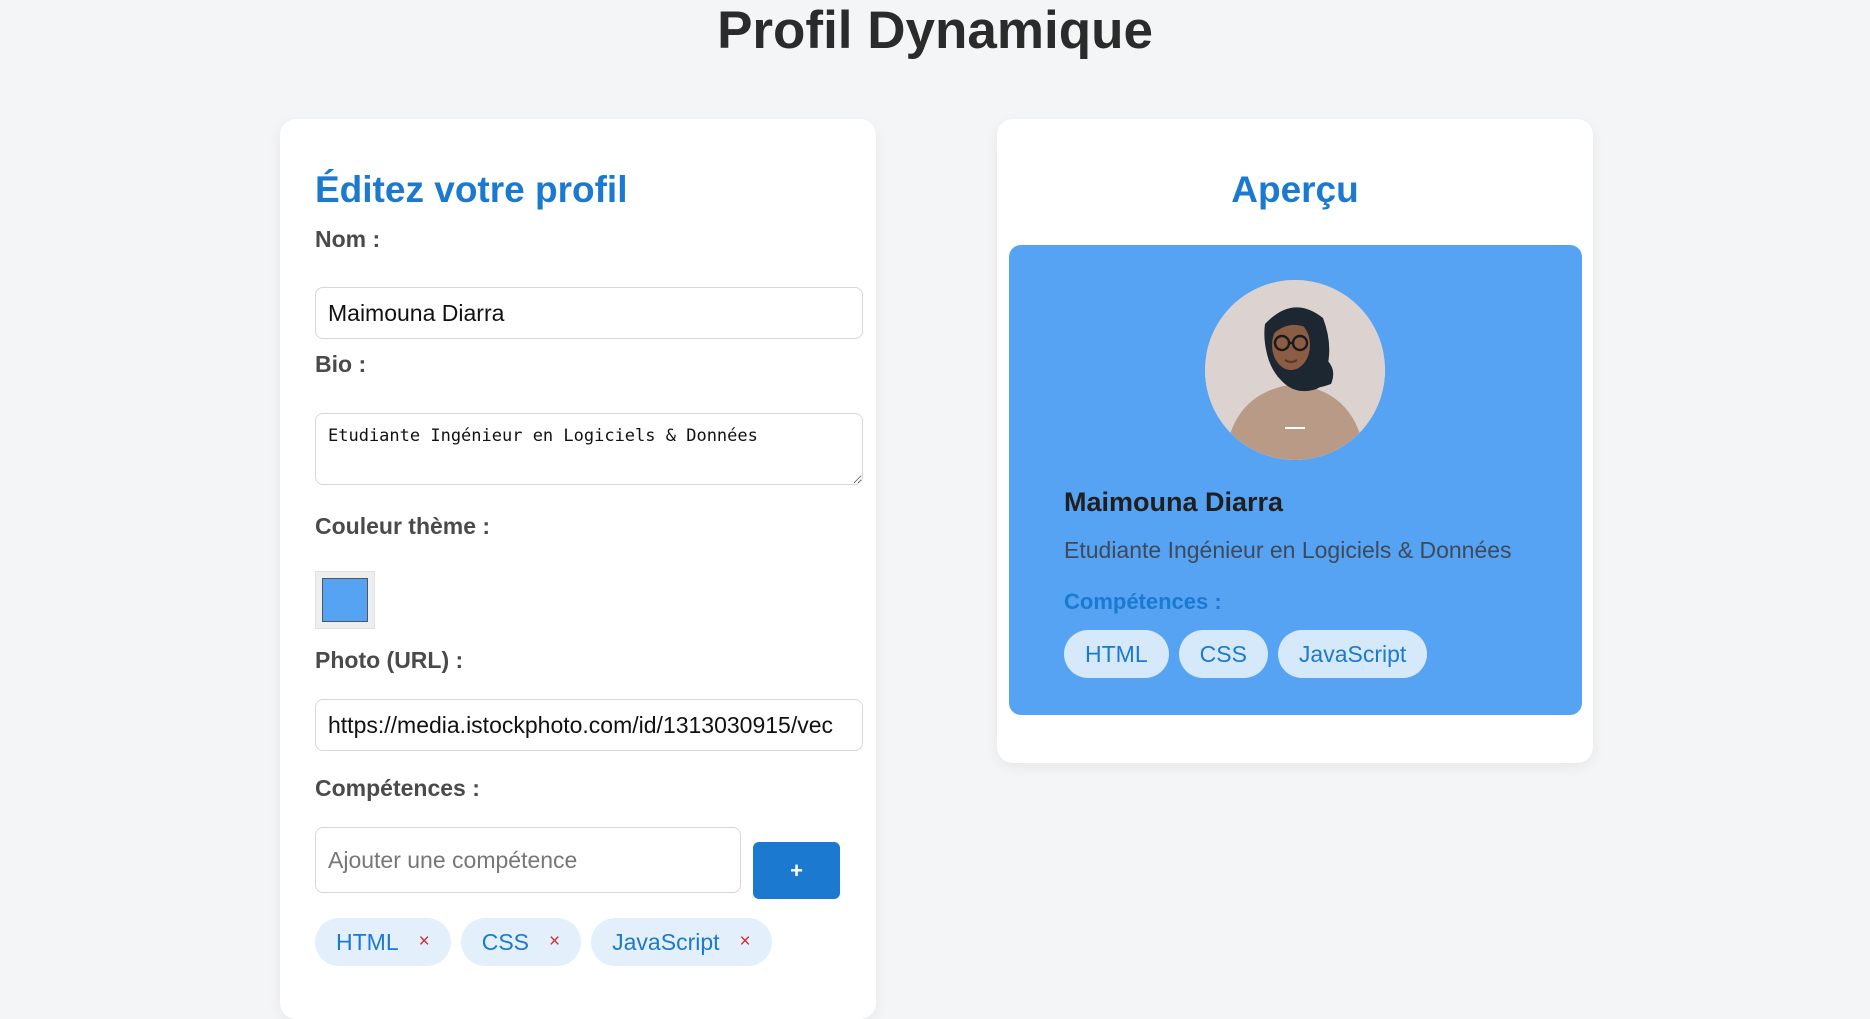  I want to click on skill-tag: JavaScript ×, so click(681, 942).